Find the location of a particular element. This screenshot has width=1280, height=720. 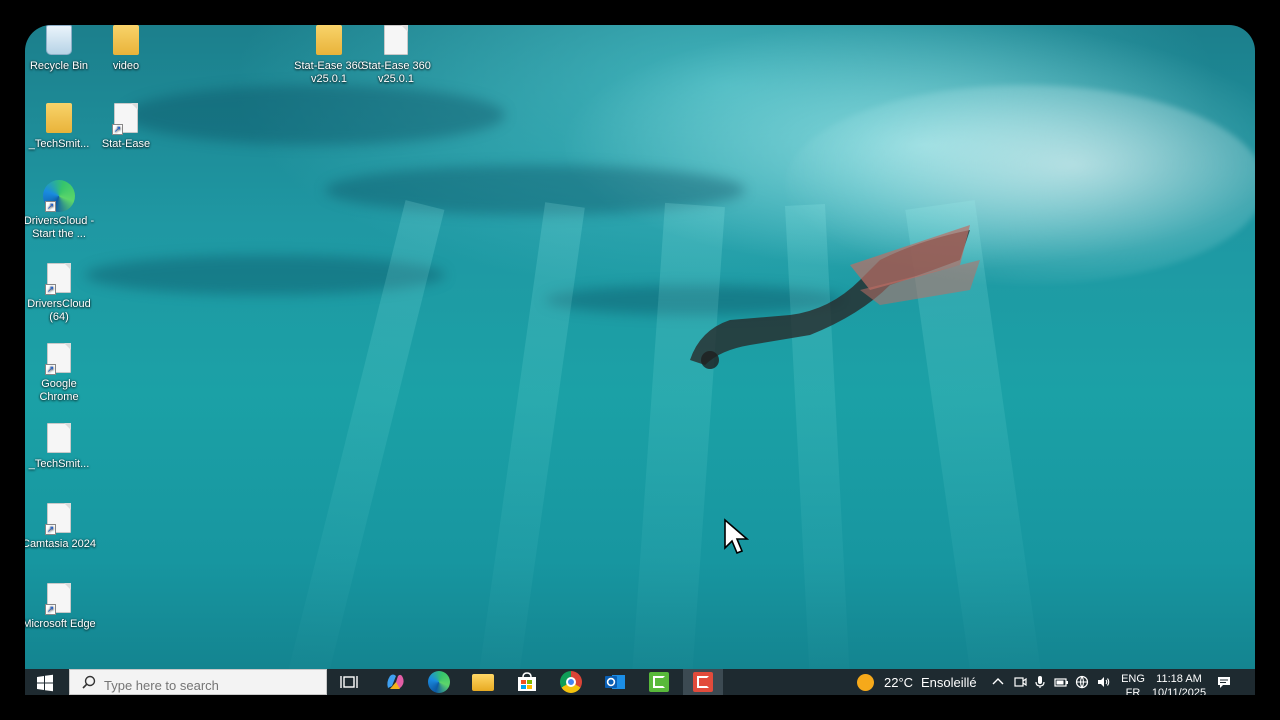

taskbar-search-box is located at coordinates (198, 682).